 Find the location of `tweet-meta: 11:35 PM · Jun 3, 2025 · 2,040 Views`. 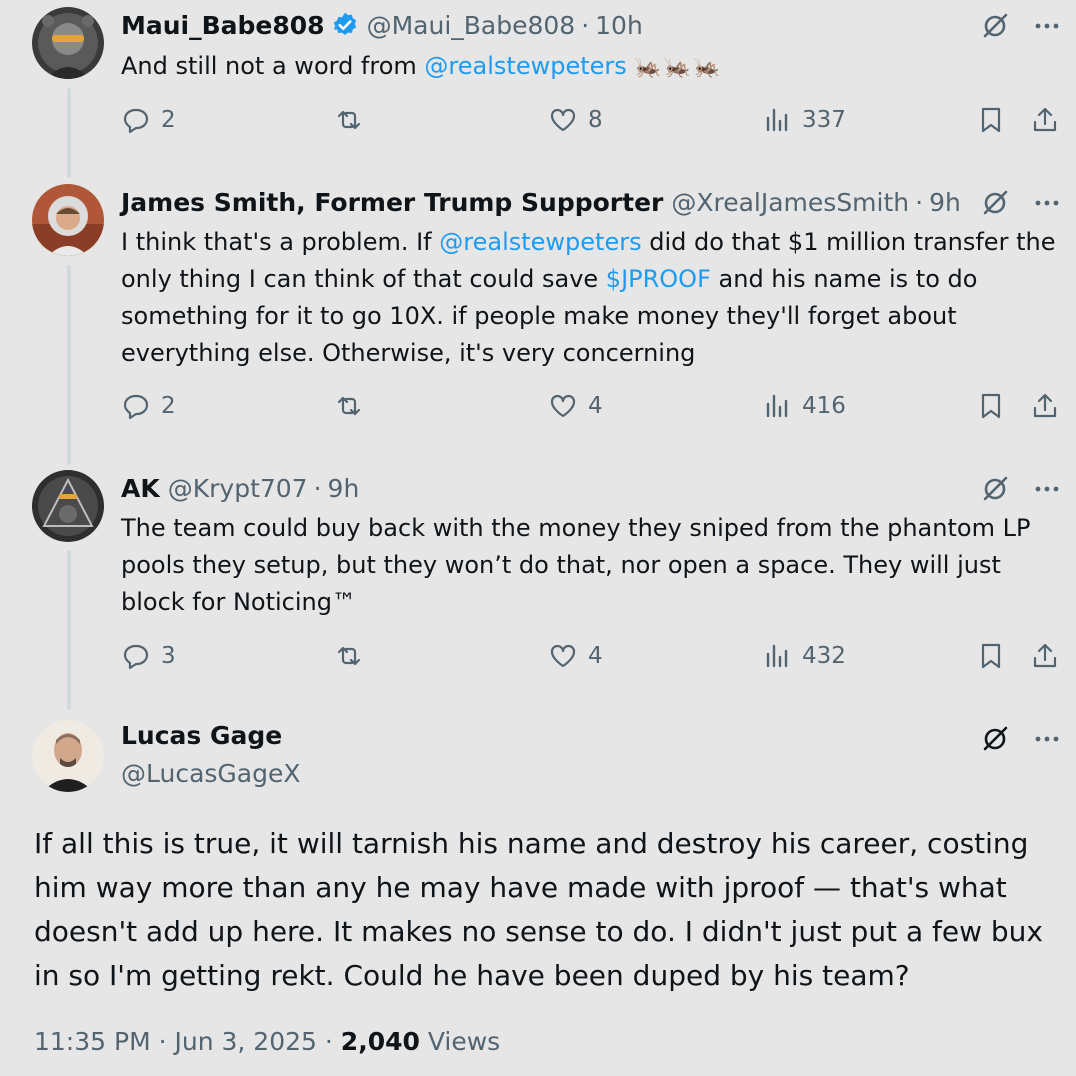

tweet-meta: 11:35 PM · Jun 3, 2025 · 2,040 Views is located at coordinates (267, 1041).